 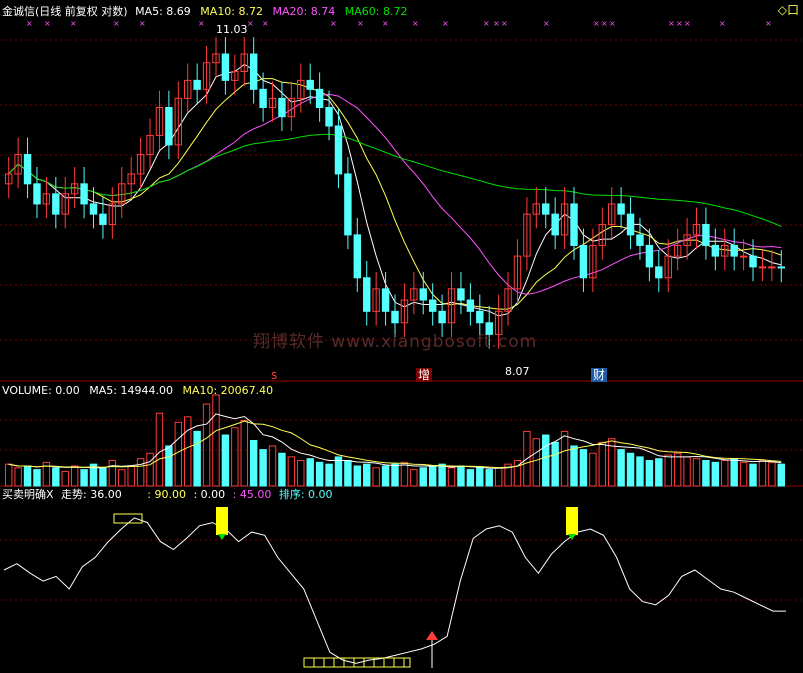 I want to click on ma20-label: MA20: 8.74, so click(x=304, y=11).